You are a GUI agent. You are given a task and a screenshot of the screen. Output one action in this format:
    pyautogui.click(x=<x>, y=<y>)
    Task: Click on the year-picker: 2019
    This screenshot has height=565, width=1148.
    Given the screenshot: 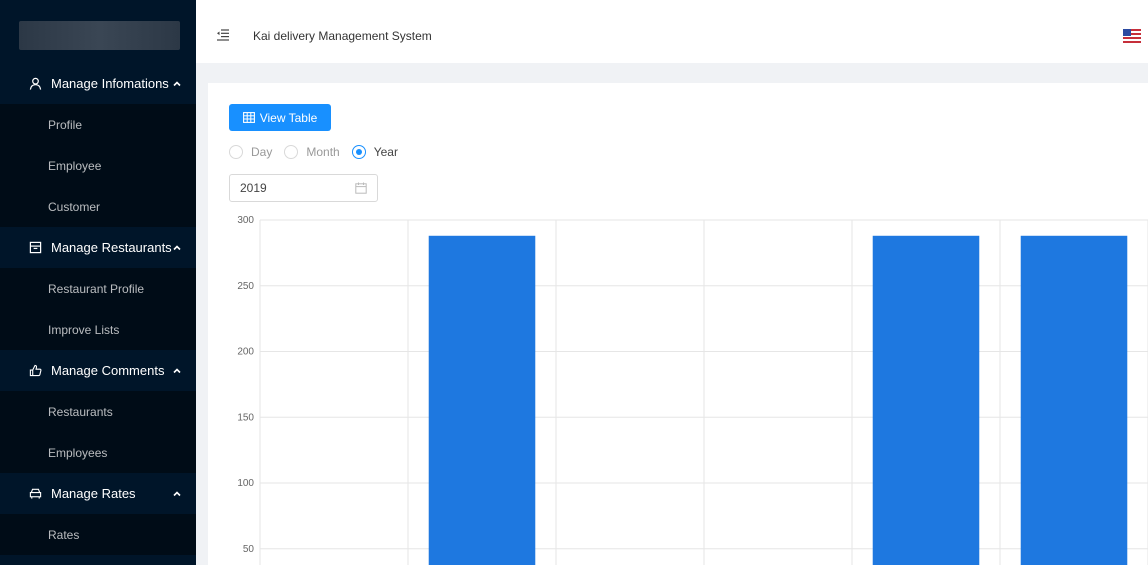 What is the action you would take?
    pyautogui.click(x=303, y=188)
    